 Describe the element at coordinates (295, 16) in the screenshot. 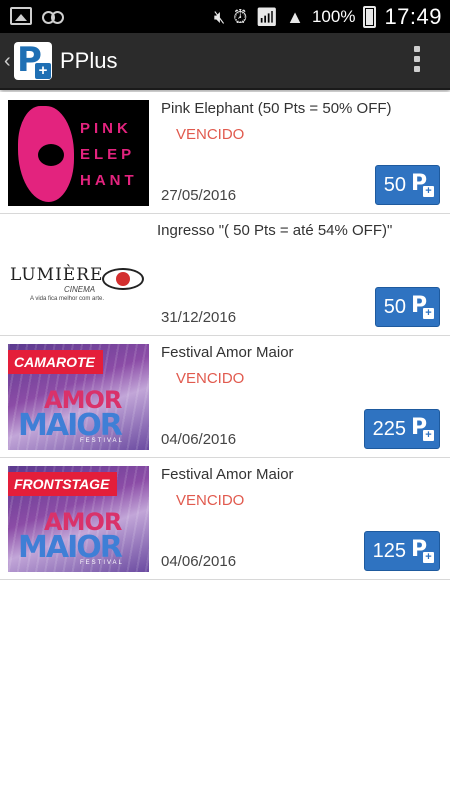

I see `signal-icon: ▲` at that location.